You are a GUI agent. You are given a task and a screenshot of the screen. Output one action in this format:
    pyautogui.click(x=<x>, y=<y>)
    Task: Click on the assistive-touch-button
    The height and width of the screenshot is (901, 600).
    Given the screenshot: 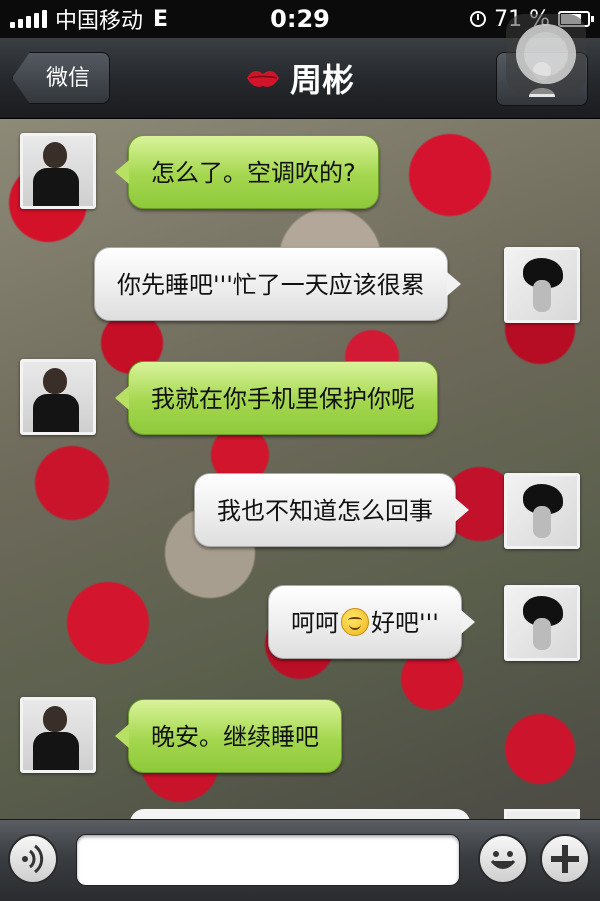 What is the action you would take?
    pyautogui.click(x=546, y=54)
    